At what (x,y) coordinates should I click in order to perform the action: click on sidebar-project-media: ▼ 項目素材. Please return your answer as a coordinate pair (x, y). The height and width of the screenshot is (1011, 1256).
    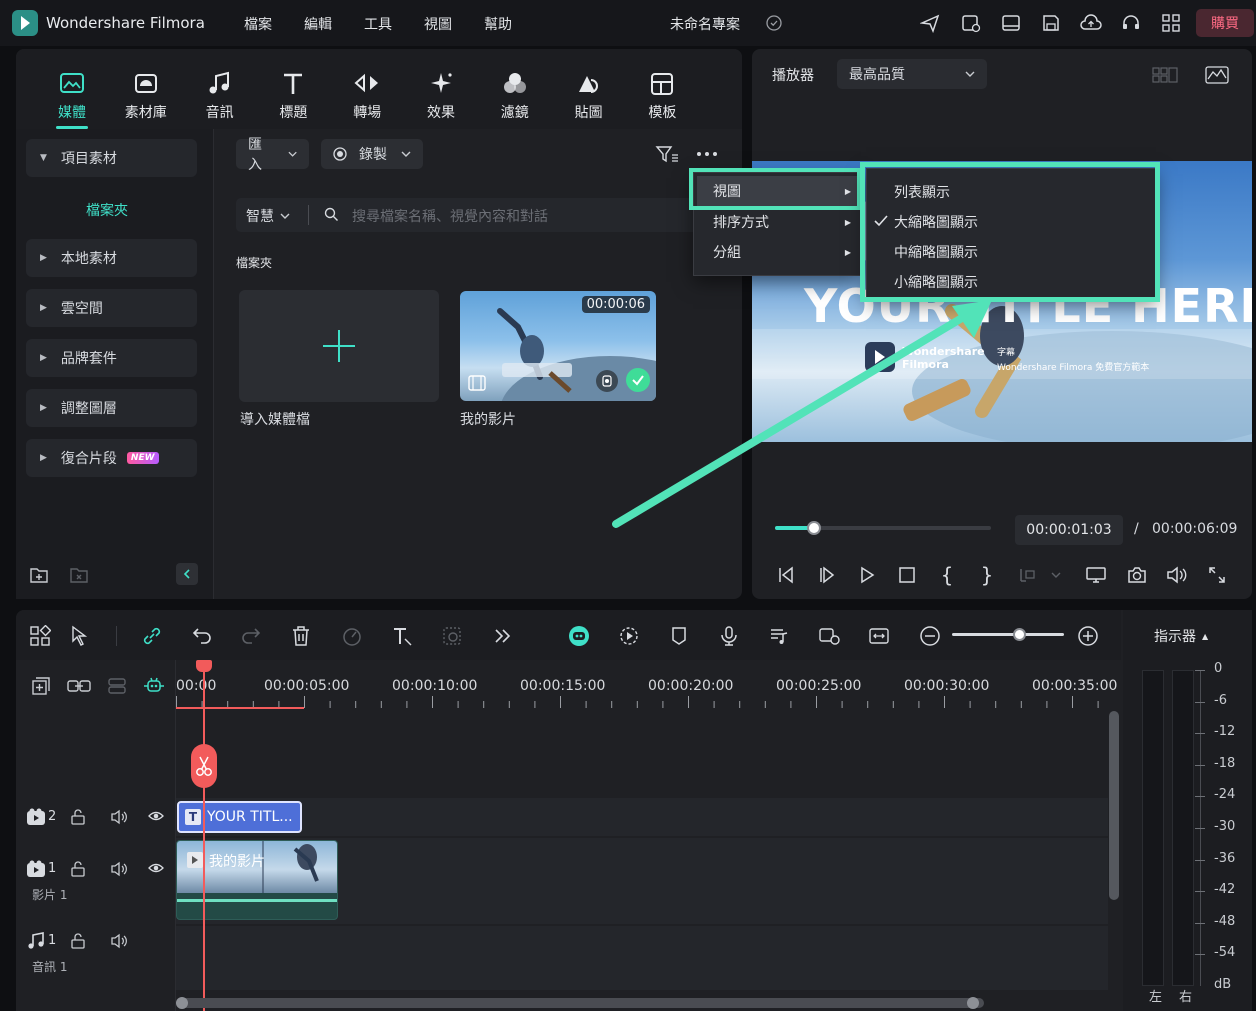
    Looking at the image, I should click on (111, 158).